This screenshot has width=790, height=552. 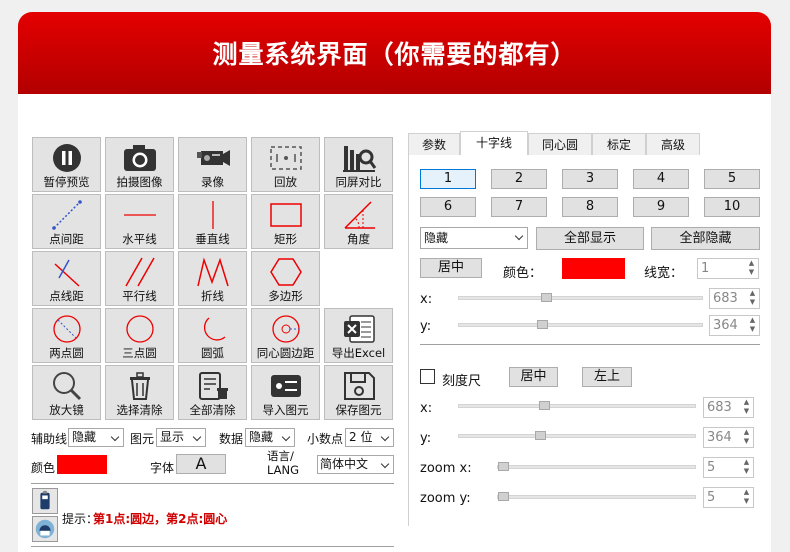 What do you see at coordinates (580, 324) in the screenshot?
I see `crosshair-y-slider` at bounding box center [580, 324].